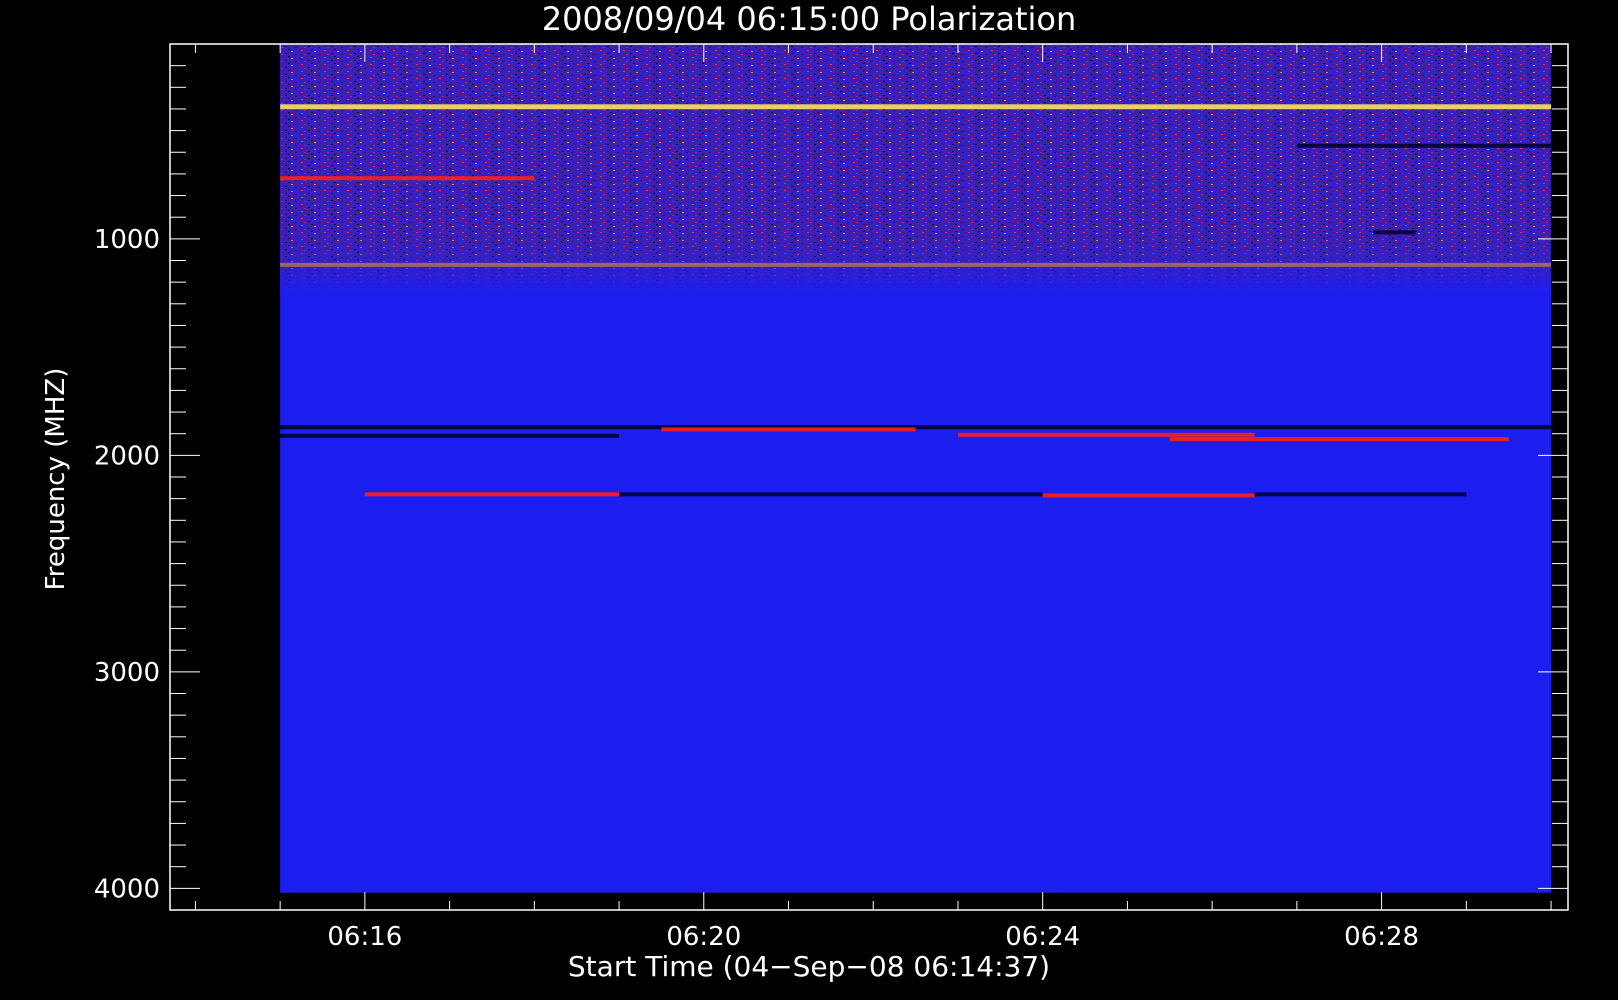 This screenshot has width=1618, height=1000. I want to click on chart-title: 2008/09/04 06:15:00 Polarization, so click(809, 19).